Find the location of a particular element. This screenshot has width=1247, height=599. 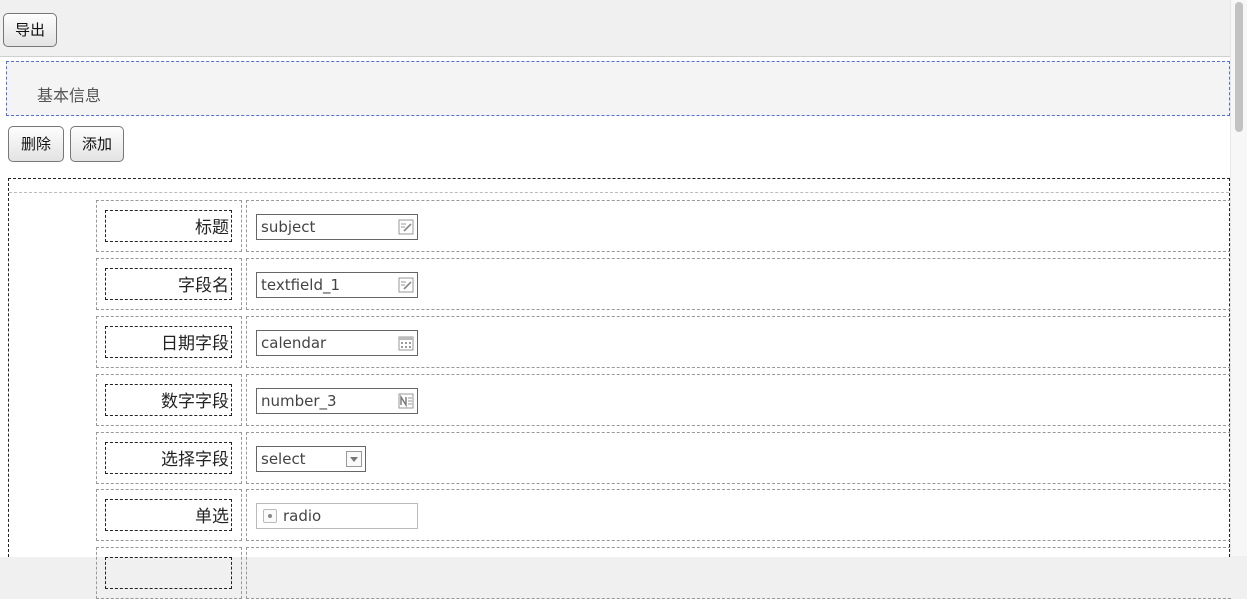

value-cell: select is located at coordinates (738, 458).